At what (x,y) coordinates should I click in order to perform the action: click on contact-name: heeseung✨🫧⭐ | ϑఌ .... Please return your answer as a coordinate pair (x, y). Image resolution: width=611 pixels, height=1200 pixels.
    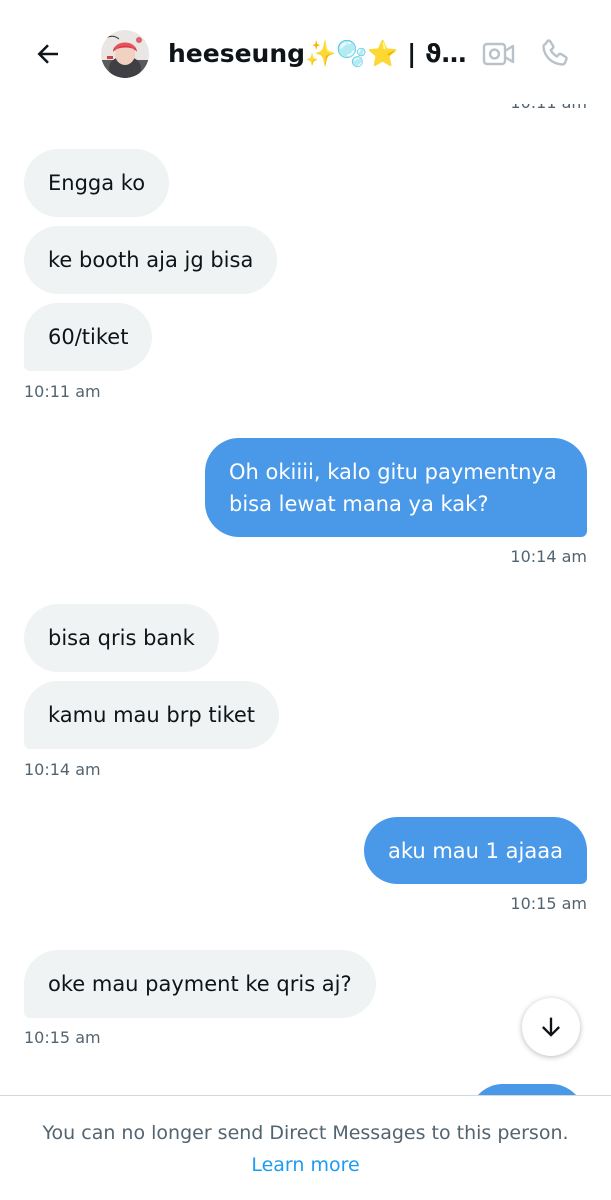
    Looking at the image, I should click on (318, 54).